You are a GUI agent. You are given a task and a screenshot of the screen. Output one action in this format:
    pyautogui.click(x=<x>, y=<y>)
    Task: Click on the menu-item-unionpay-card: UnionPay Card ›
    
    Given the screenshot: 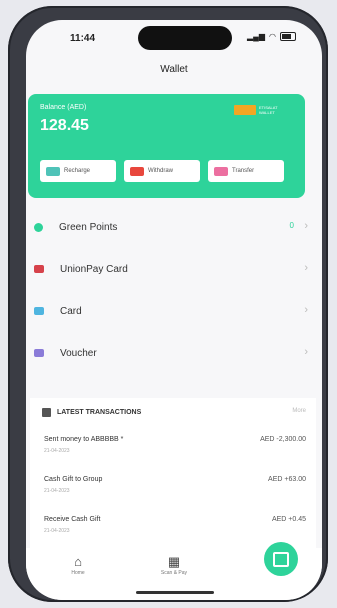 What is the action you would take?
    pyautogui.click(x=173, y=269)
    